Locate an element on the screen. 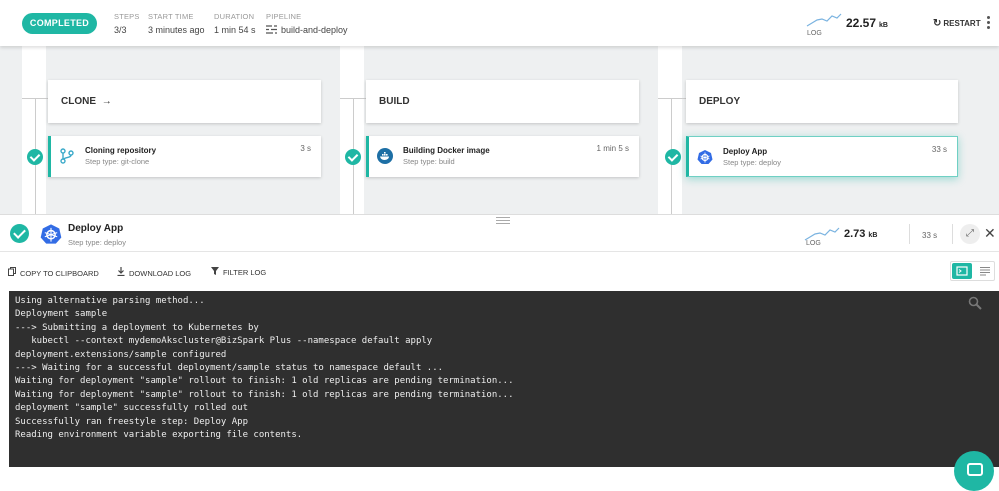  more-options-icon is located at coordinates (988, 23).